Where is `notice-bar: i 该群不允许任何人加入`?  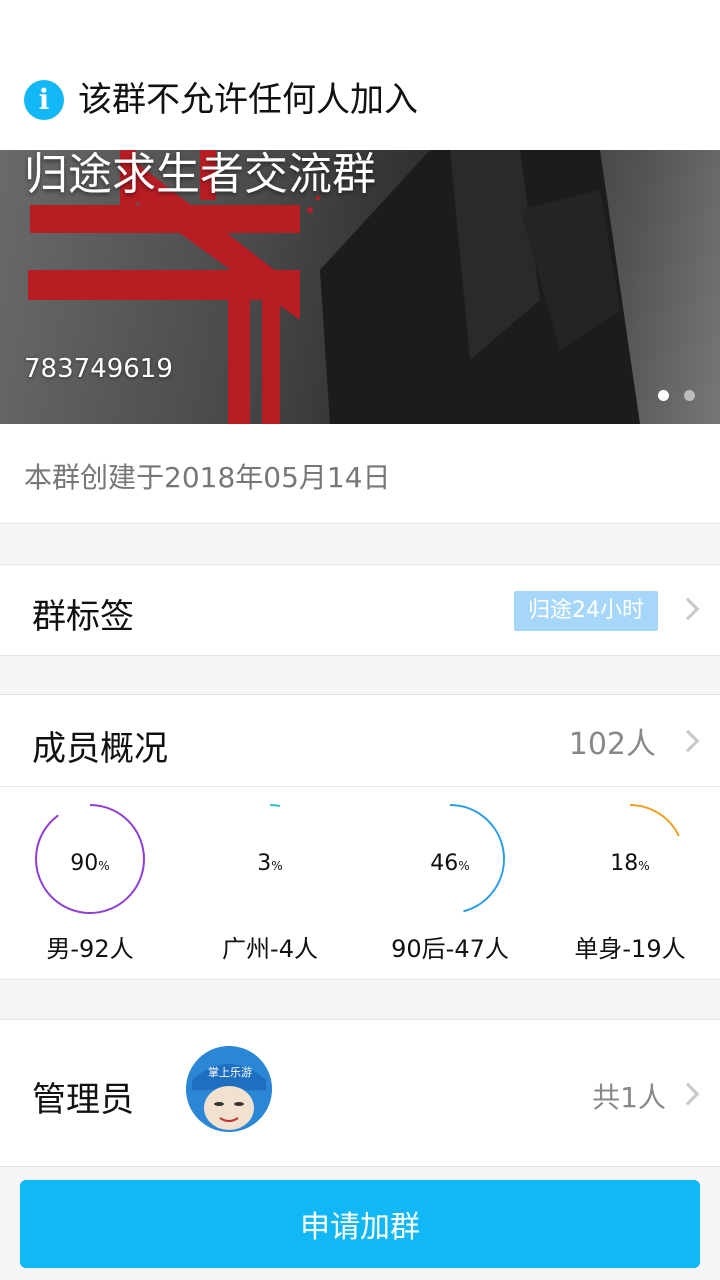
notice-bar: i 该群不允许任何人加入 is located at coordinates (360, 75).